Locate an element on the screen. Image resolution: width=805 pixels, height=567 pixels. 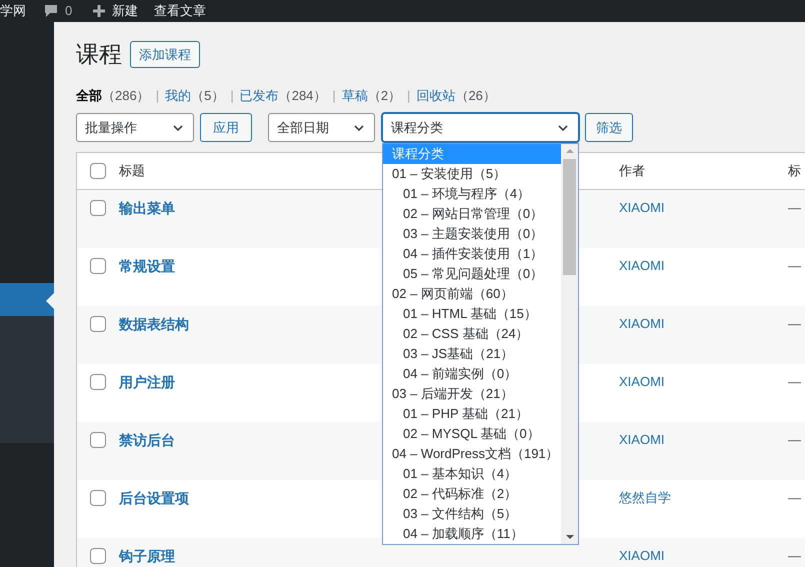
date-select: 全部日期 is located at coordinates (321, 127).